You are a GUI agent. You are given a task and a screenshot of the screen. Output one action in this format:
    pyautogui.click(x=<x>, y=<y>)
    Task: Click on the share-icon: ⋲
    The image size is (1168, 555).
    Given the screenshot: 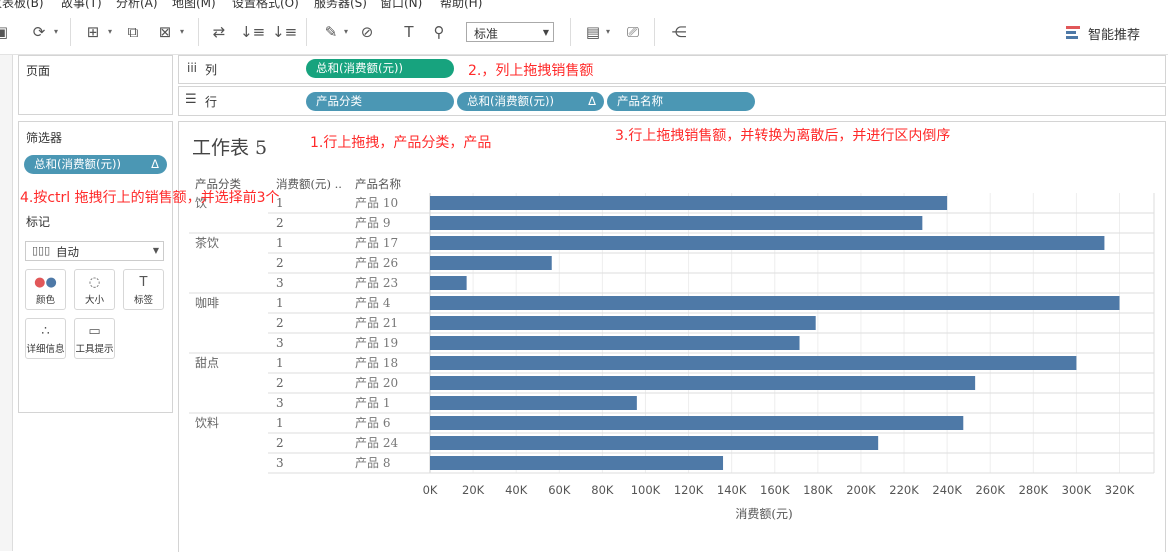 What is the action you would take?
    pyautogui.click(x=679, y=32)
    